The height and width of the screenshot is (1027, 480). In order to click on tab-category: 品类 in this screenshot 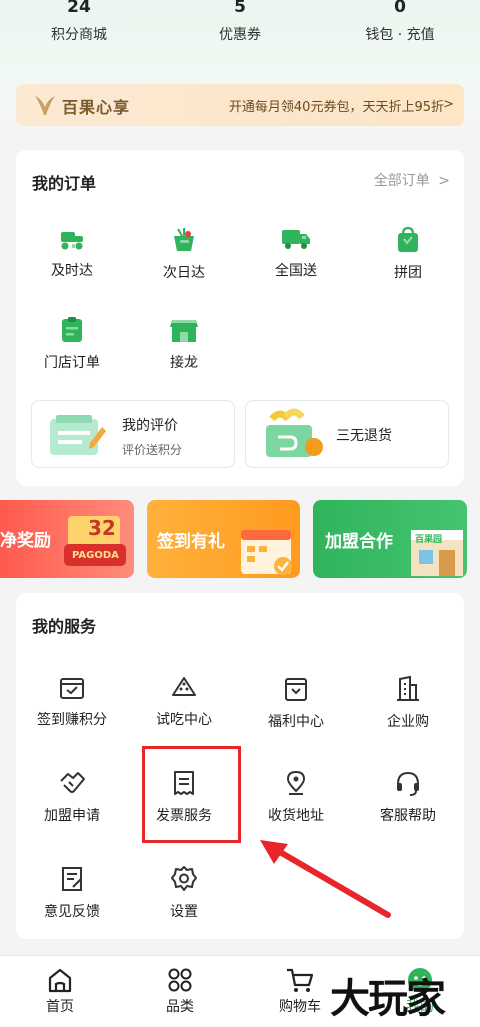, I will do `click(180, 986)`.